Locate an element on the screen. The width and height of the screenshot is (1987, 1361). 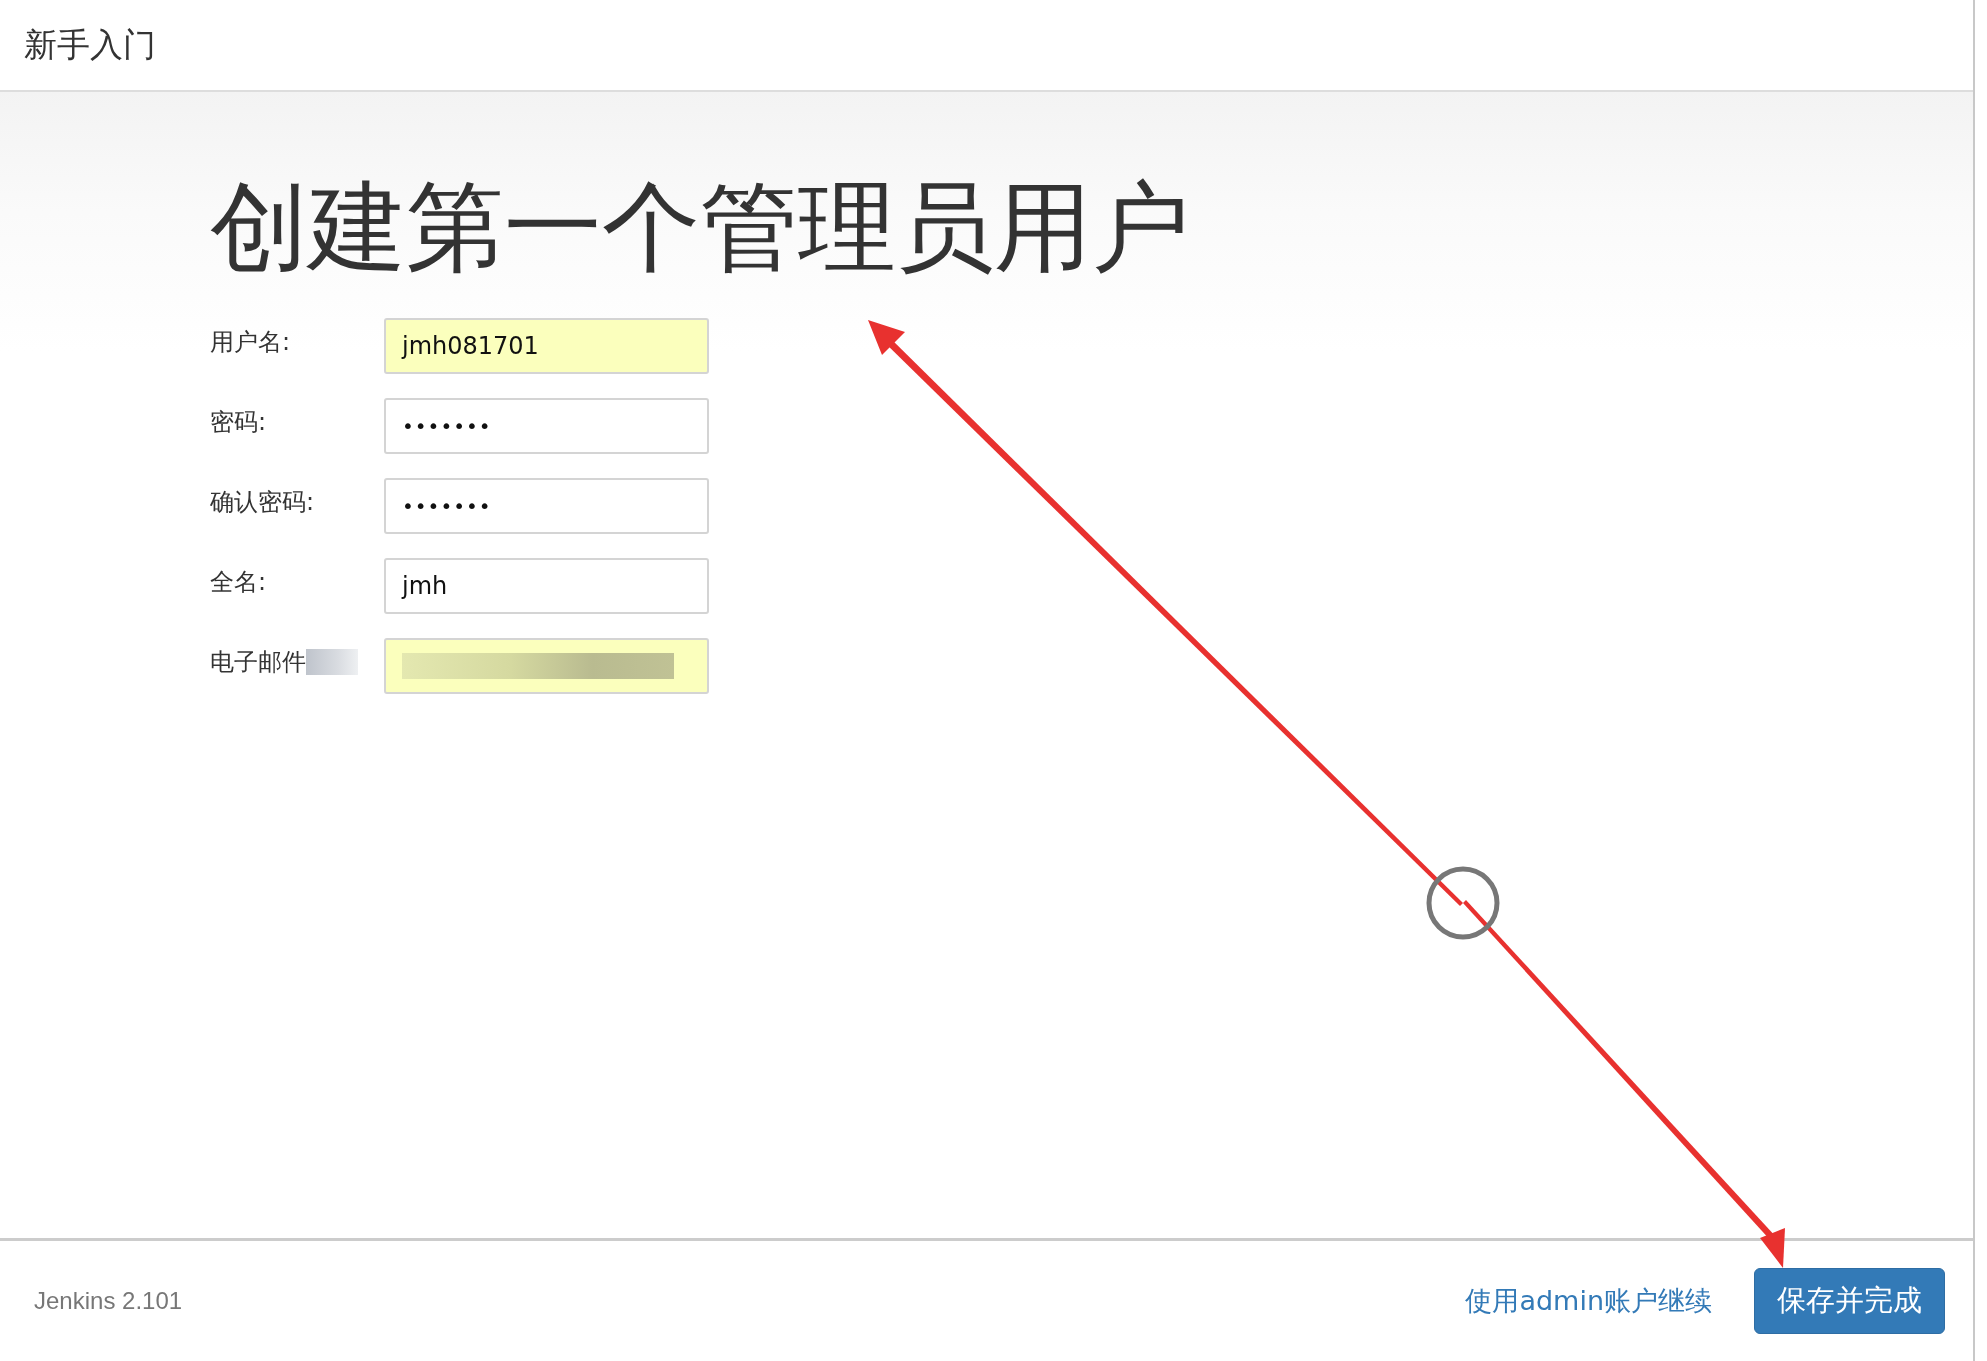
input-field is located at coordinates (546, 665).